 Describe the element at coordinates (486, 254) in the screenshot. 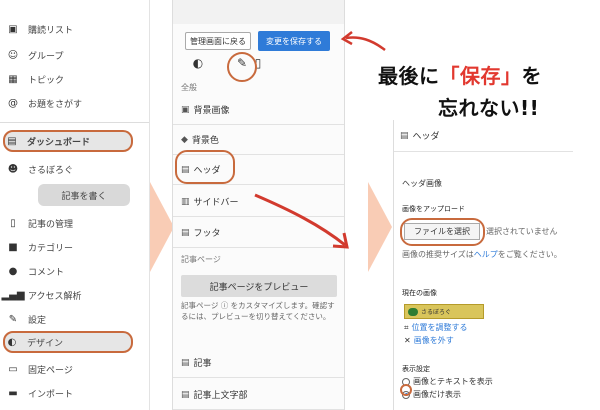

I see `help-link: ヘルプ` at that location.